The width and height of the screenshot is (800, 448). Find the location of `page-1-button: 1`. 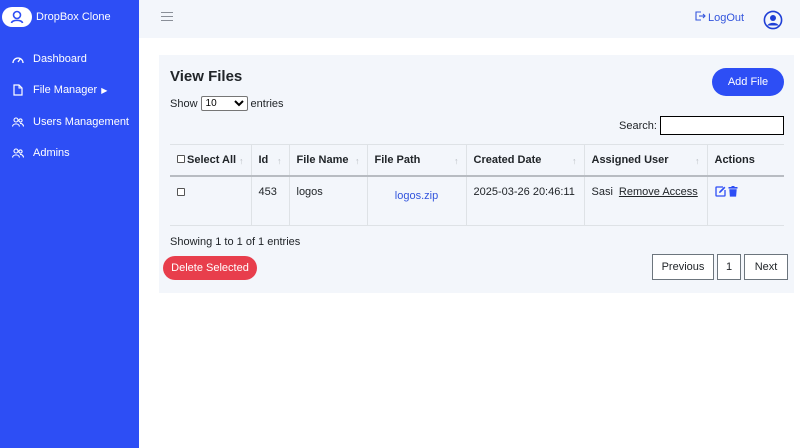

page-1-button: 1 is located at coordinates (729, 267).